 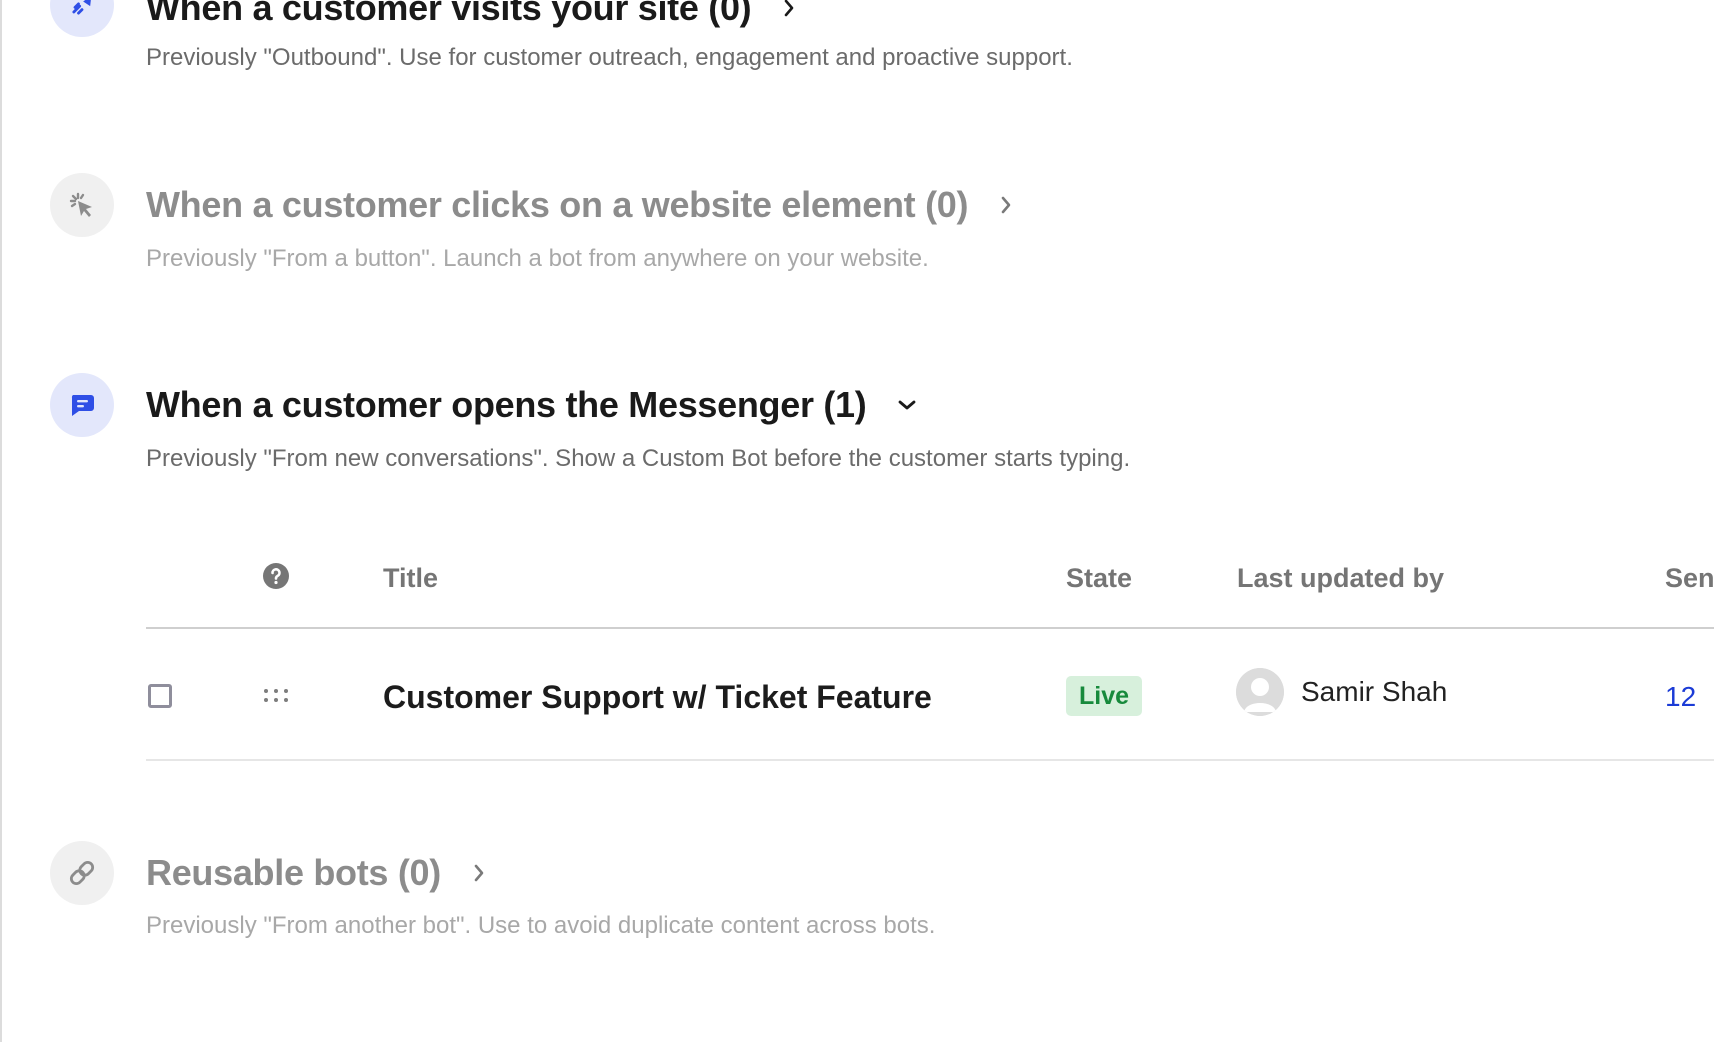 I want to click on section-visits-header: When a customer visits your site (0), so click(x=471, y=15).